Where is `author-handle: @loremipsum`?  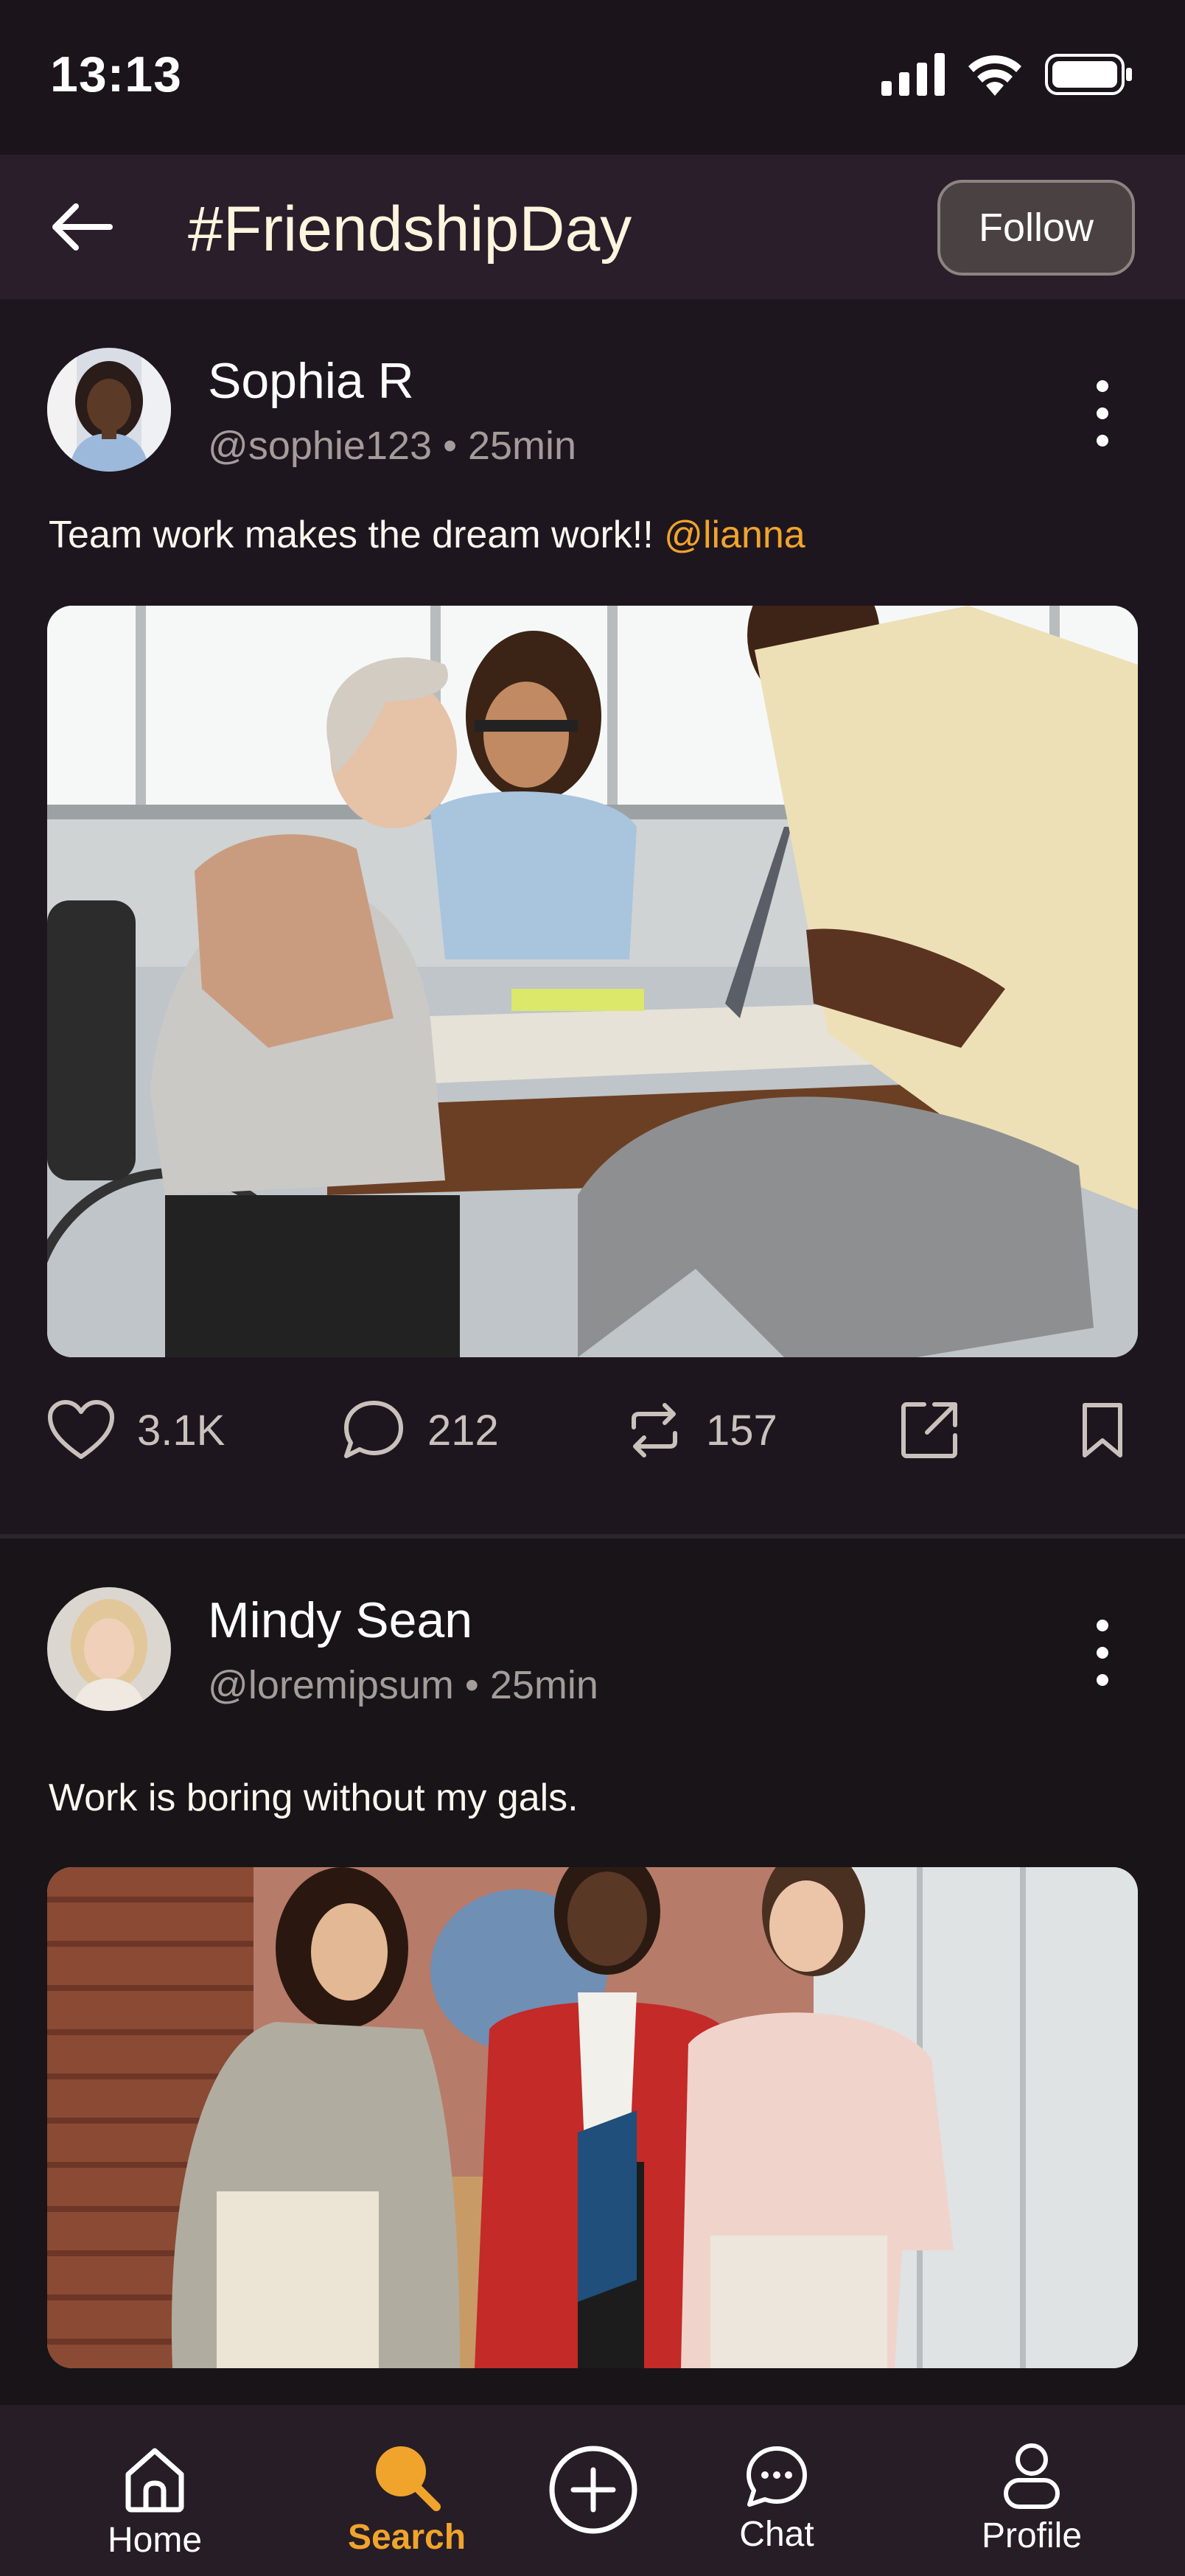
author-handle: @loremipsum is located at coordinates (331, 1685).